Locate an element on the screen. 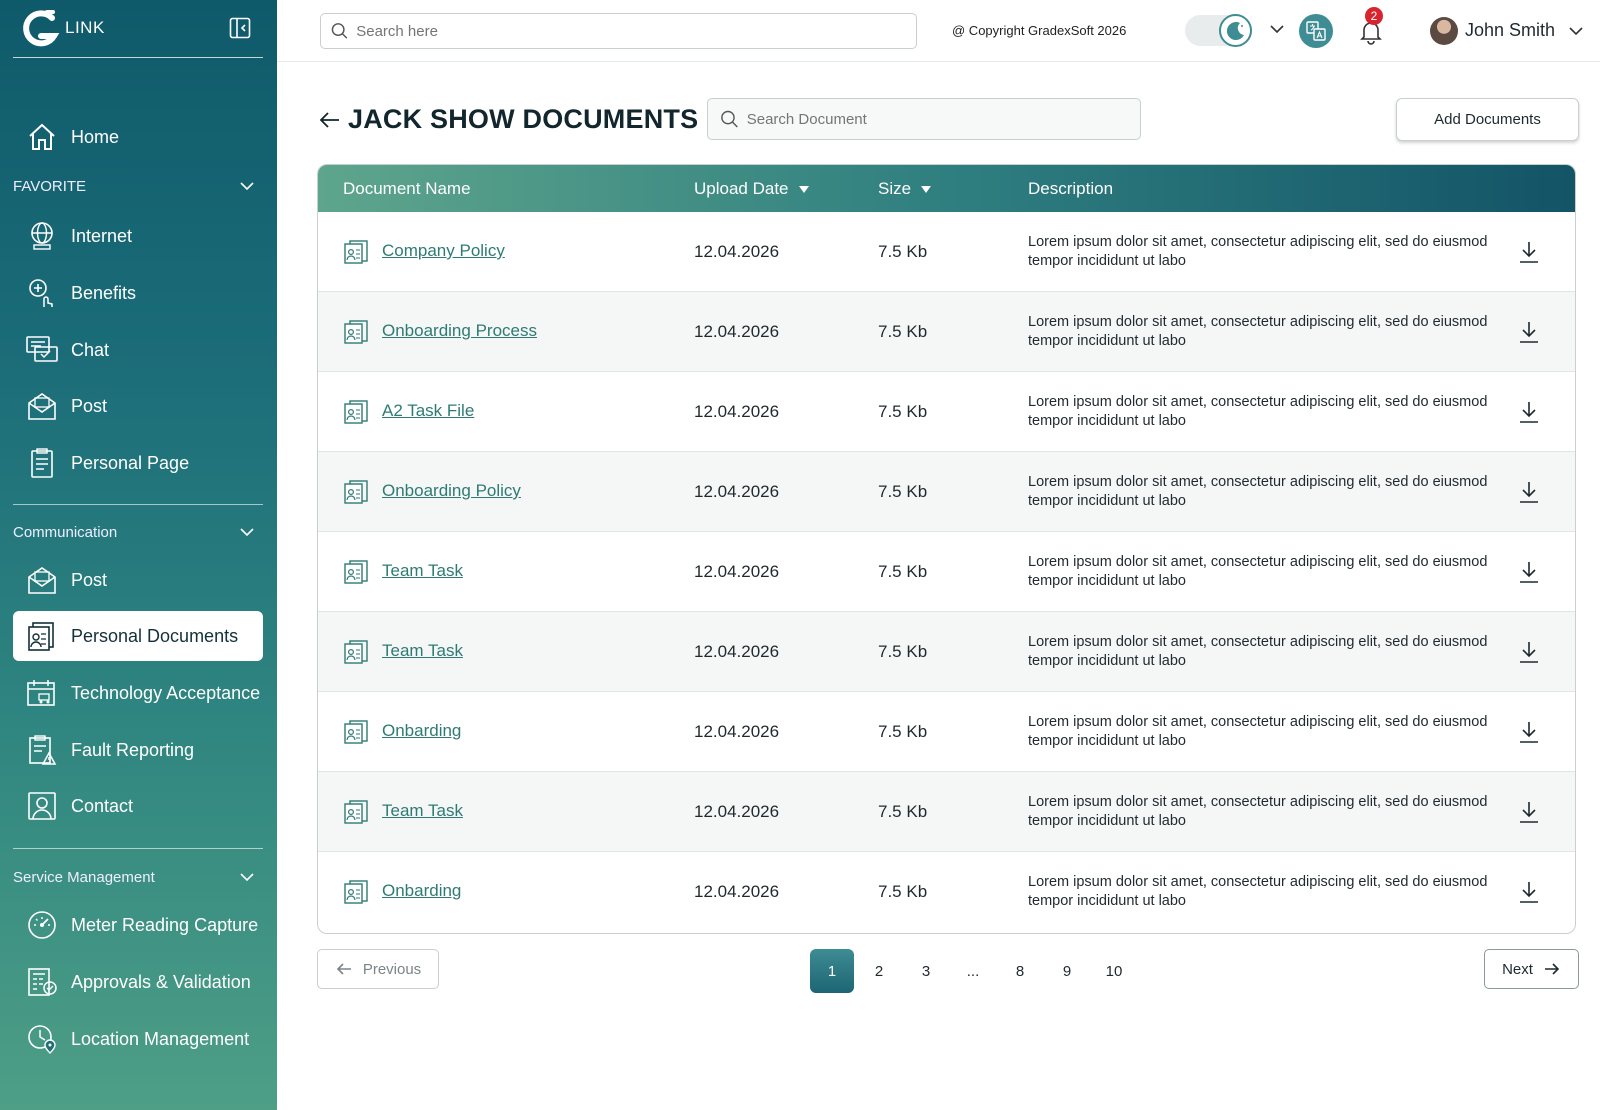  document-search is located at coordinates (924, 119).